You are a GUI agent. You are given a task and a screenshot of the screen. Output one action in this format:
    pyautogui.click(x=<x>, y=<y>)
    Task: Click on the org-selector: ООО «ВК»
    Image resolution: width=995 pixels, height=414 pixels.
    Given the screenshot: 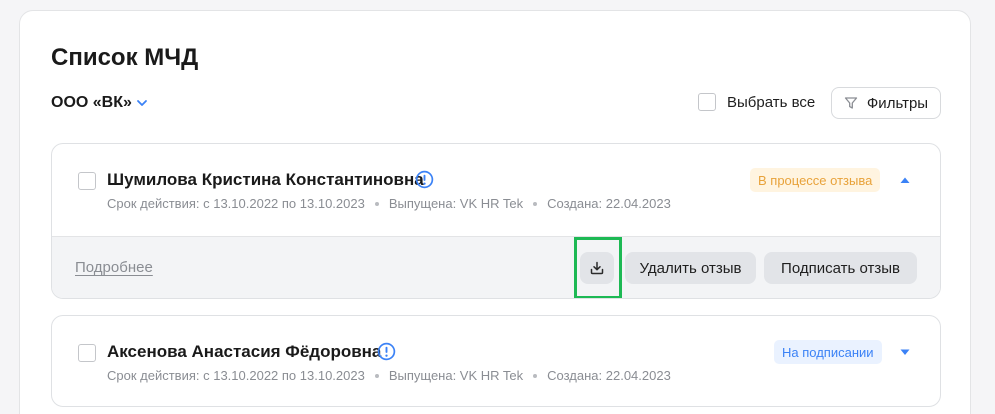 What is the action you would take?
    pyautogui.click(x=99, y=103)
    